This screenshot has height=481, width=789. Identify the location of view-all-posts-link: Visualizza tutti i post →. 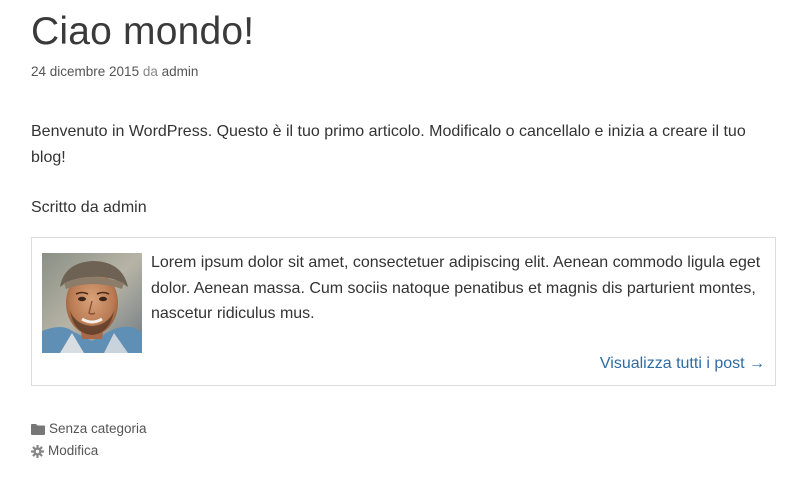
(682, 364).